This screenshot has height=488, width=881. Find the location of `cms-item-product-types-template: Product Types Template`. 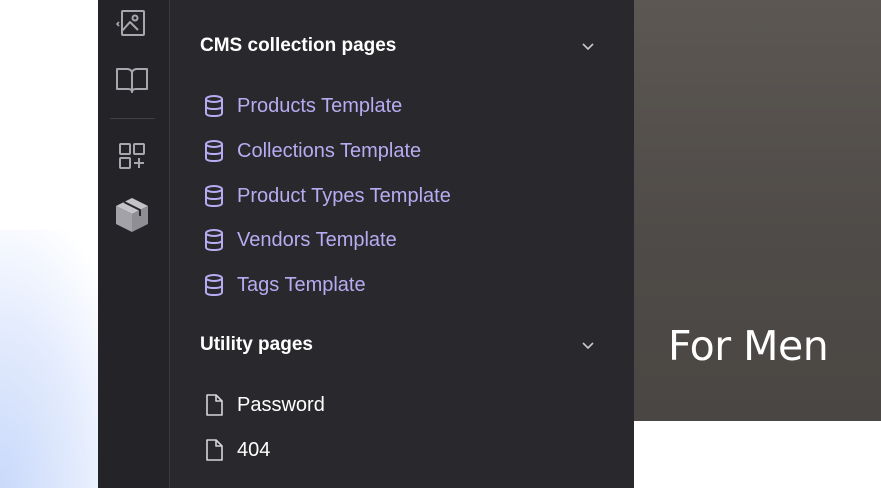

cms-item-product-types-template: Product Types Template is located at coordinates (327, 196).